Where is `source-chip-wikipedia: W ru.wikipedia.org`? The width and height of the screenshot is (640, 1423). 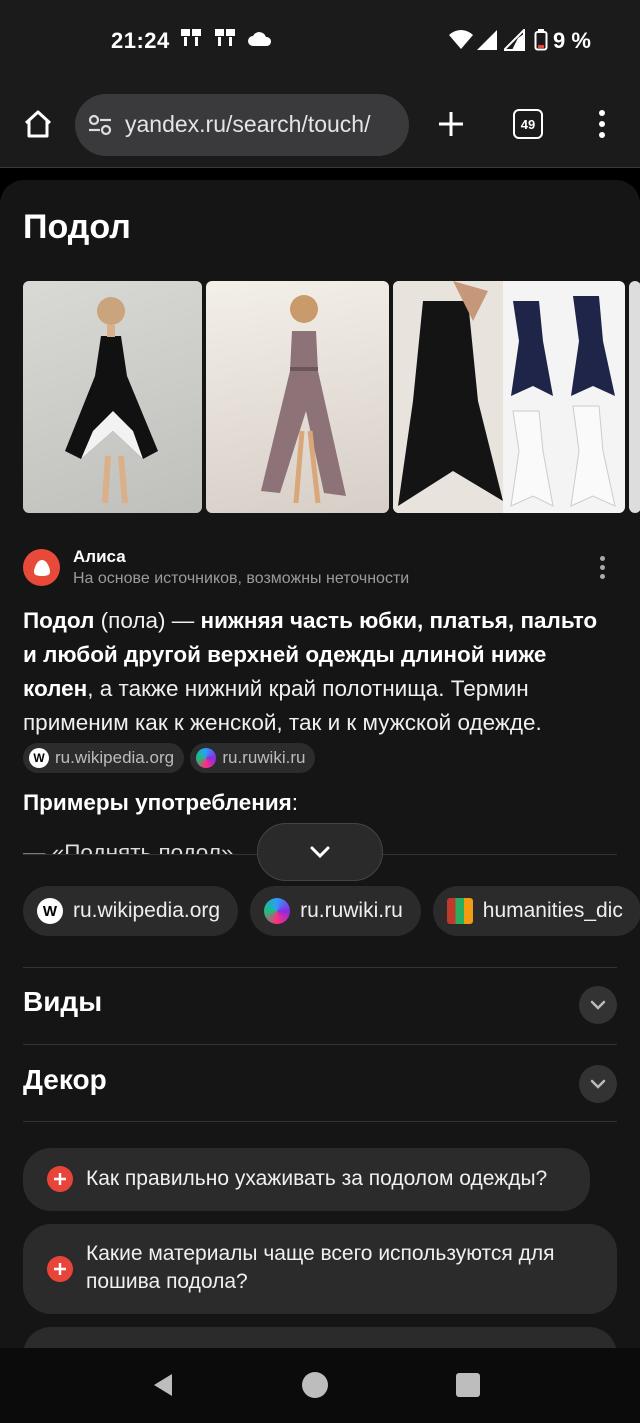 source-chip-wikipedia: W ru.wikipedia.org is located at coordinates (131, 911).